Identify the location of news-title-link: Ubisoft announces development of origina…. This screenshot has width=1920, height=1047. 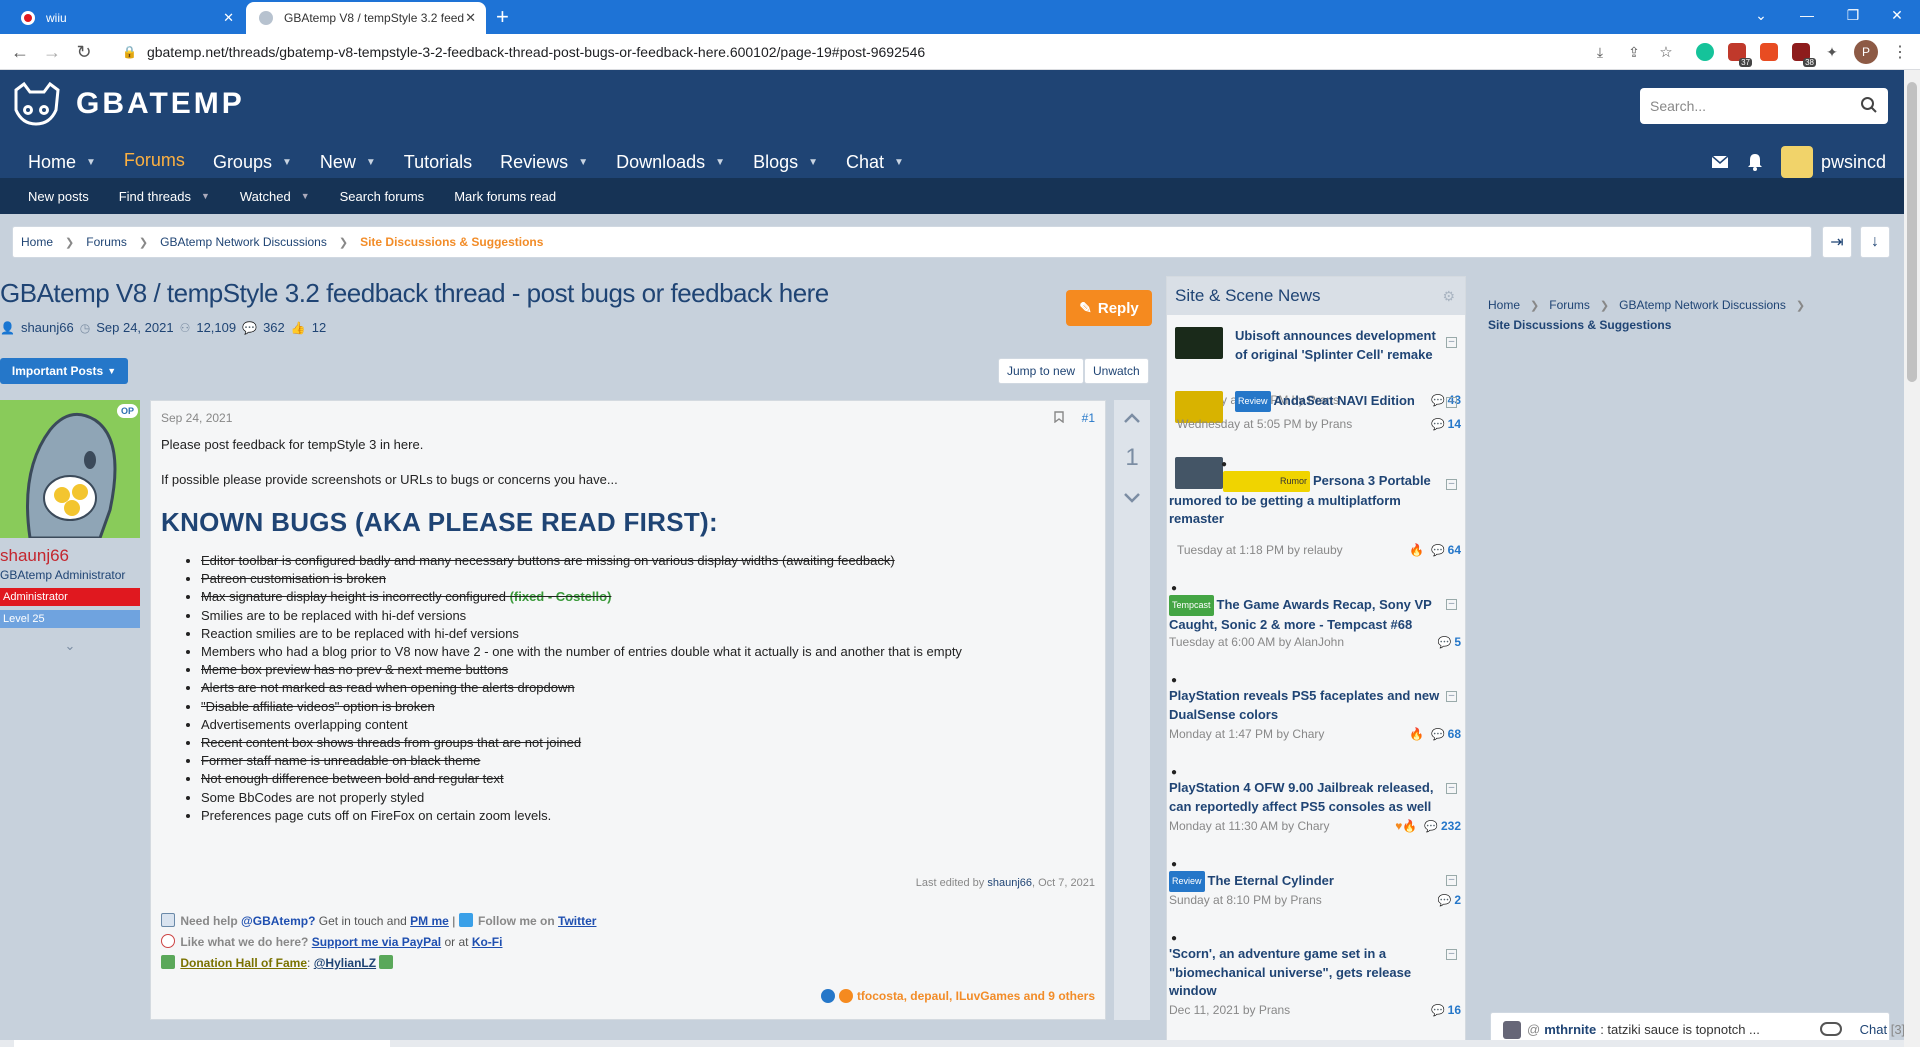
(1340, 345).